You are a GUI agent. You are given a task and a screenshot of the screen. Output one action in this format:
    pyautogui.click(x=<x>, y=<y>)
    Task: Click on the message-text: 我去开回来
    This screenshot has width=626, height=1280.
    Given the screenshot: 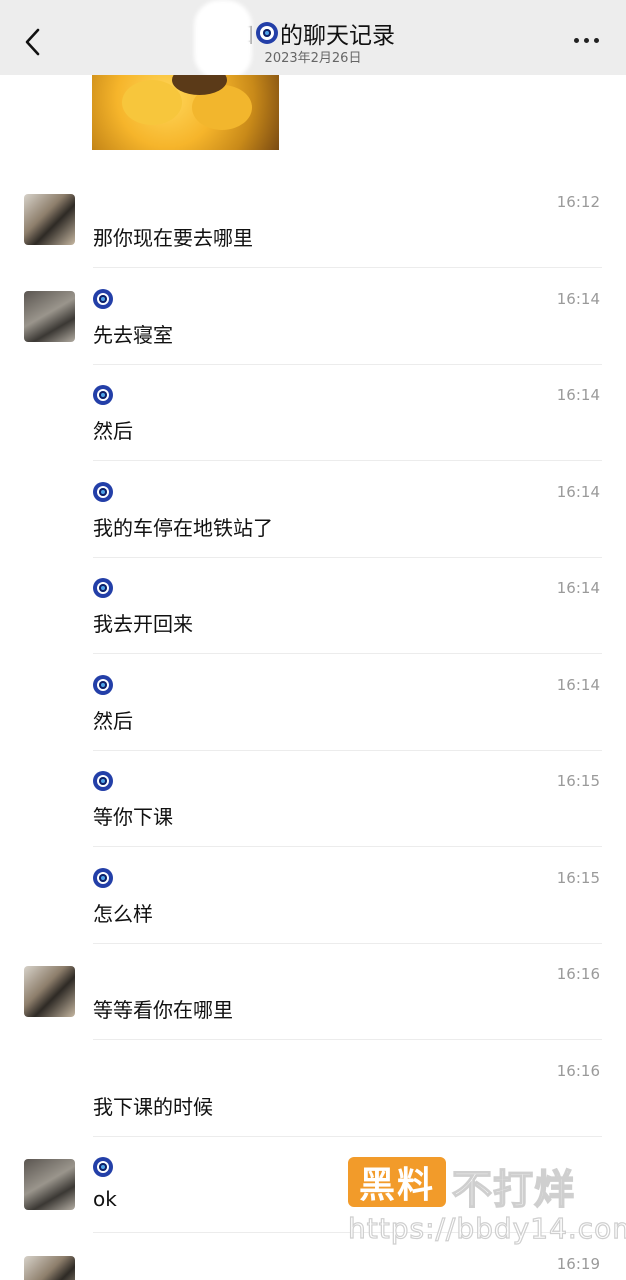 What is the action you would take?
    pyautogui.click(x=143, y=624)
    